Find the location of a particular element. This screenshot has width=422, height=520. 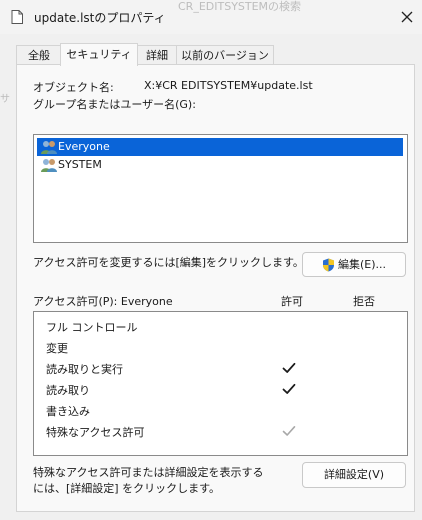

list-item-everyone: Everyone is located at coordinates (220, 147).